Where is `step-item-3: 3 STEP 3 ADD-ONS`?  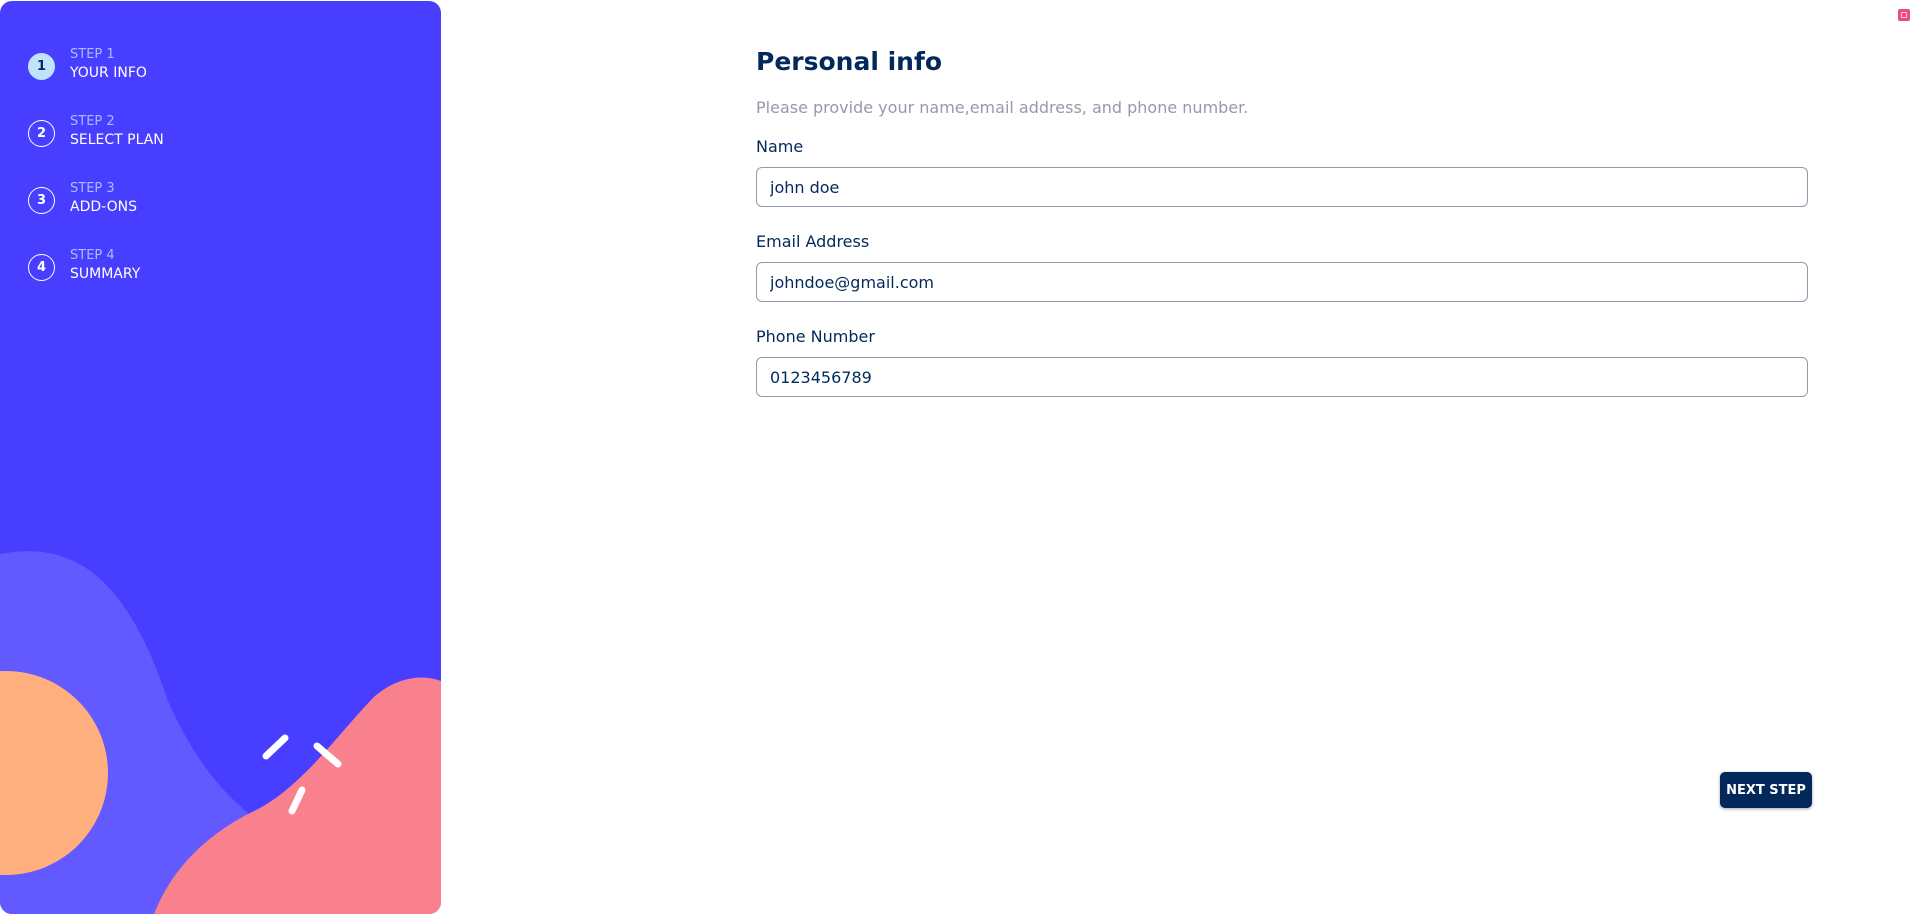
step-item-3: 3 STEP 3 ADD-ONS is located at coordinates (96, 200).